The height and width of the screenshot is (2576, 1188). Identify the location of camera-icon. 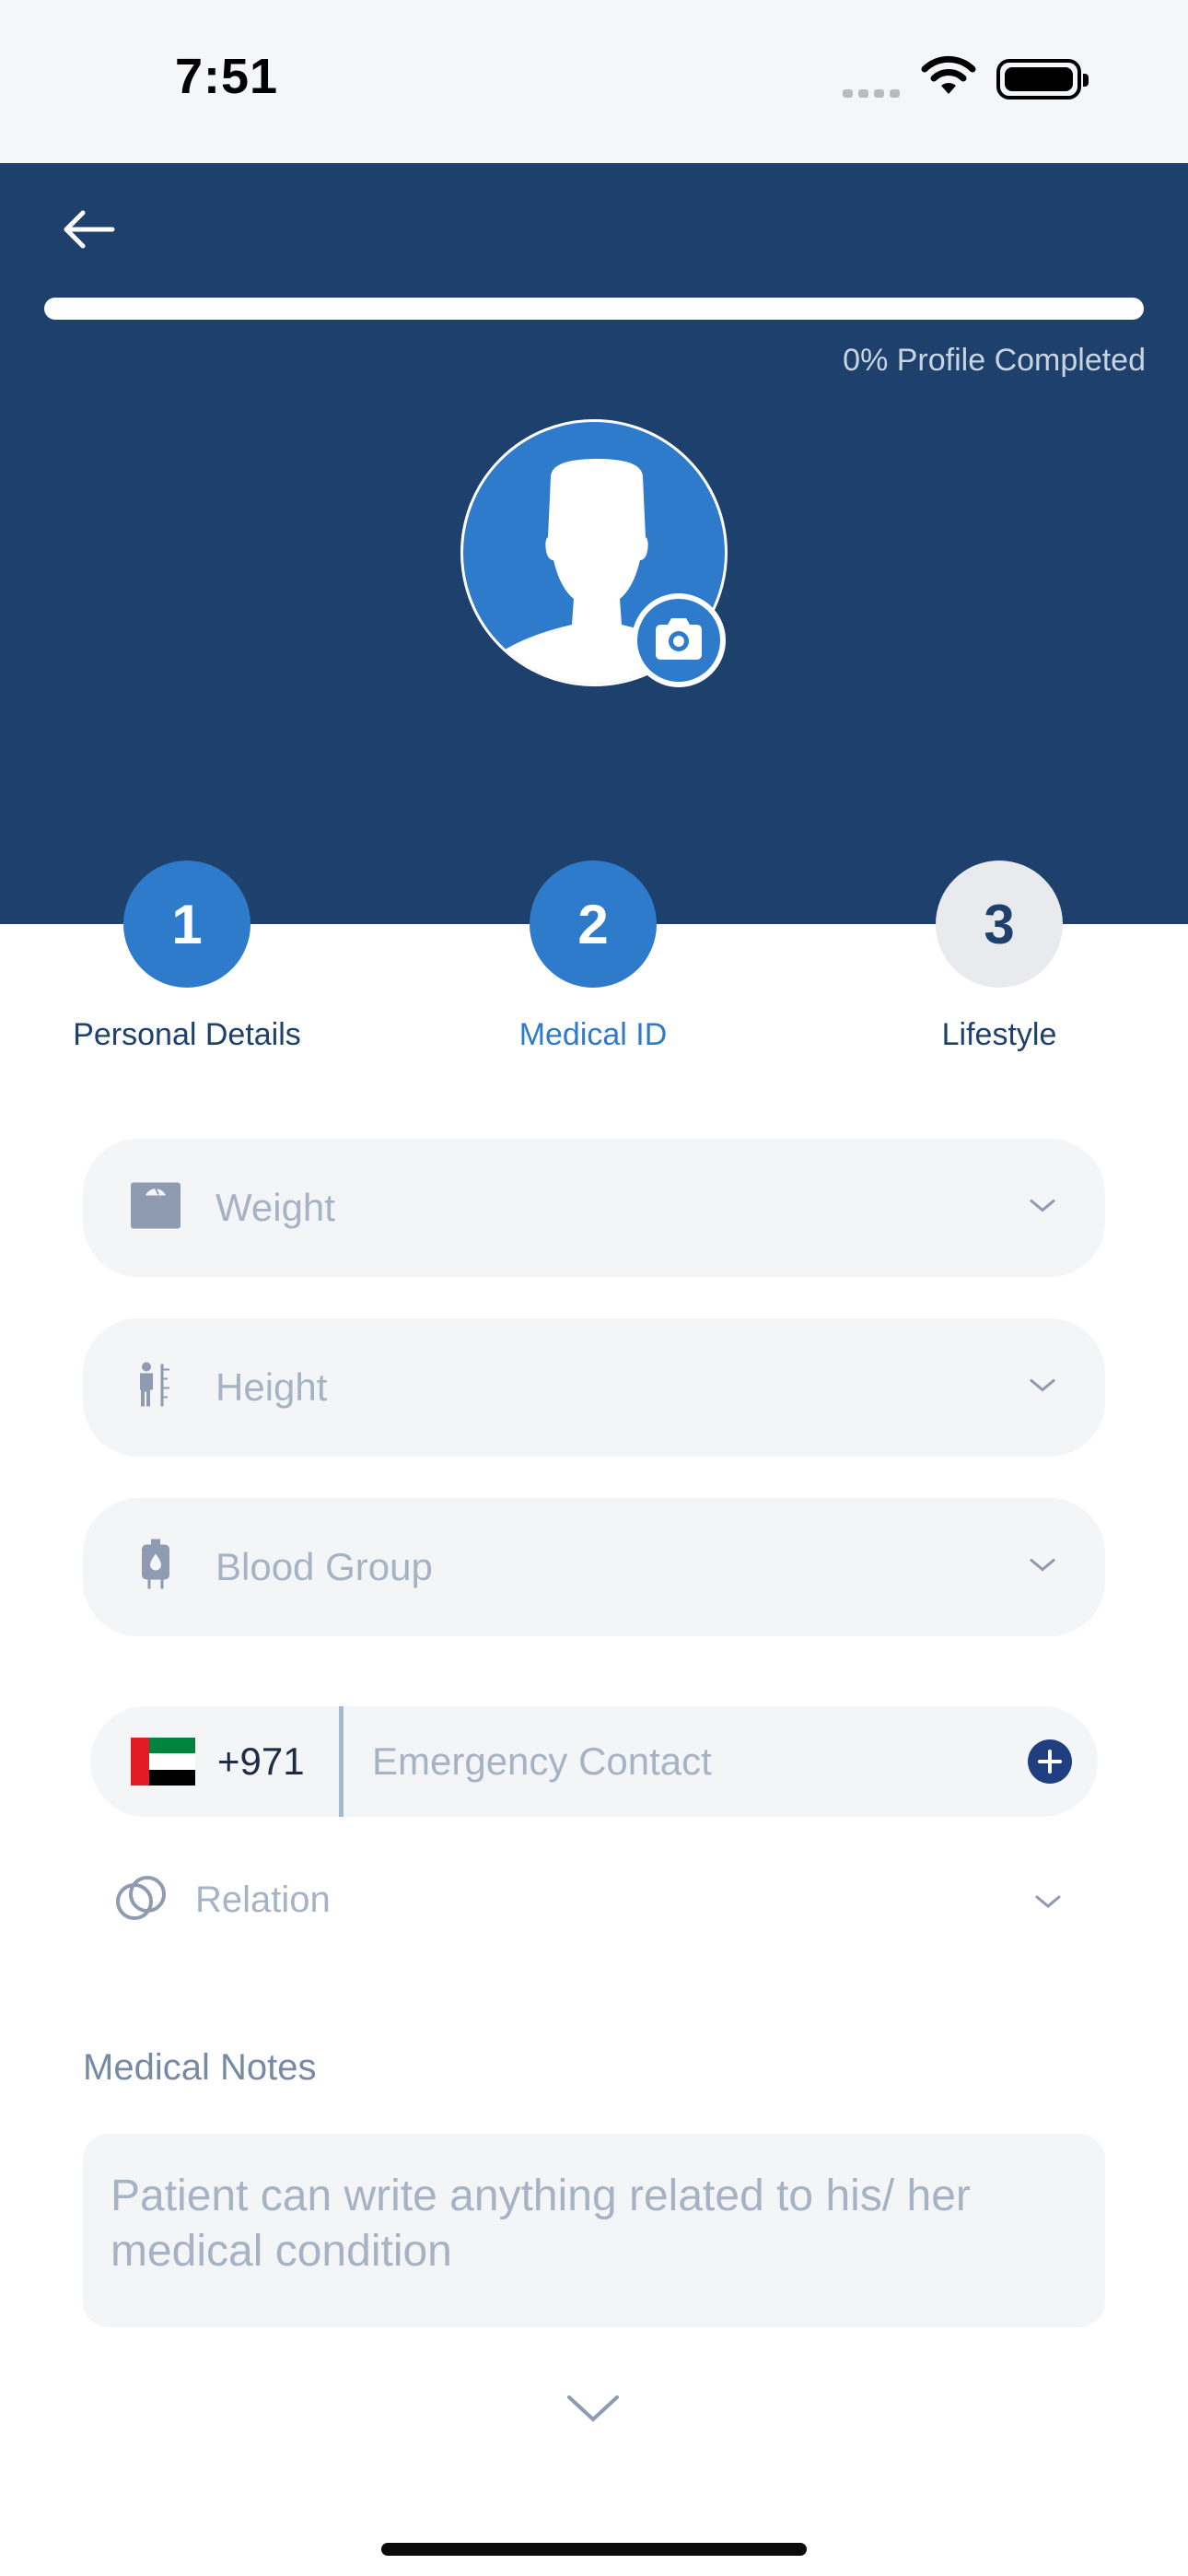
(679, 639).